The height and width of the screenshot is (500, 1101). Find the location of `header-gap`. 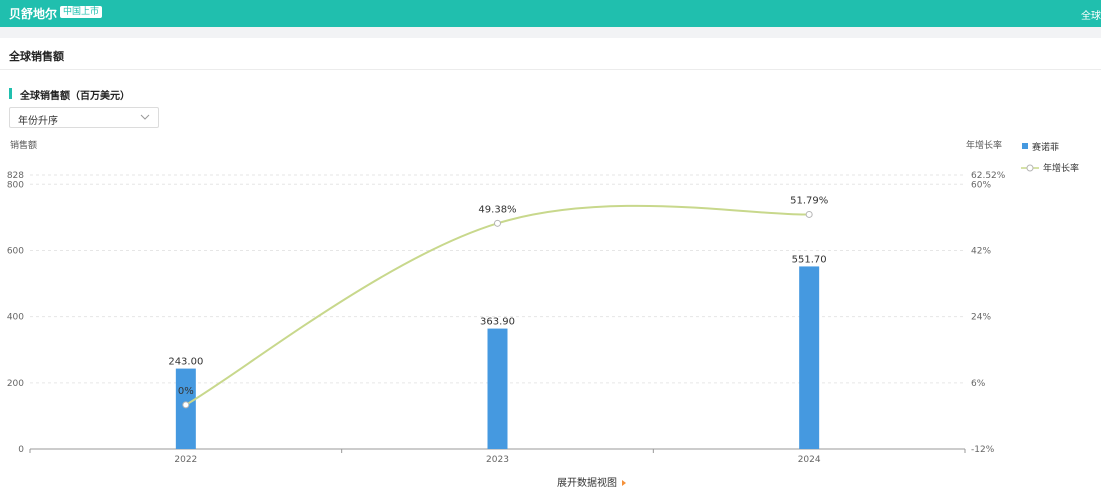

header-gap is located at coordinates (550, 32).